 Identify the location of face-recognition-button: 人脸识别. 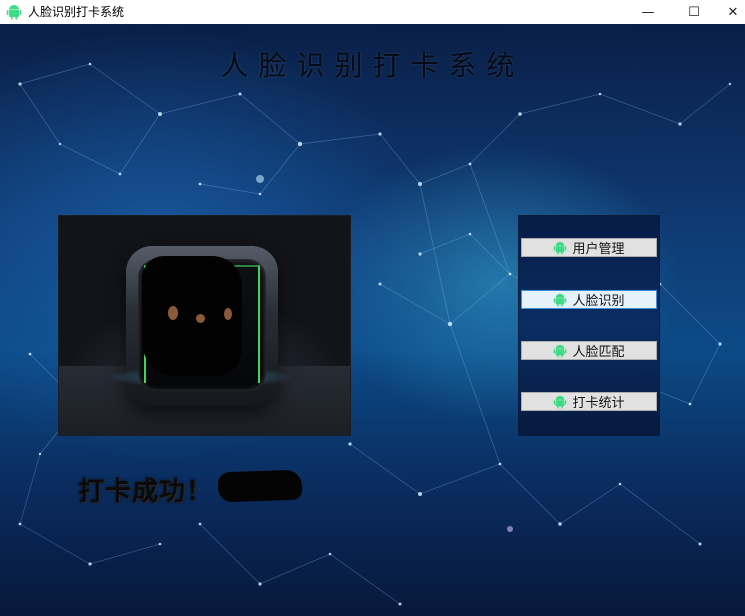
(589, 299).